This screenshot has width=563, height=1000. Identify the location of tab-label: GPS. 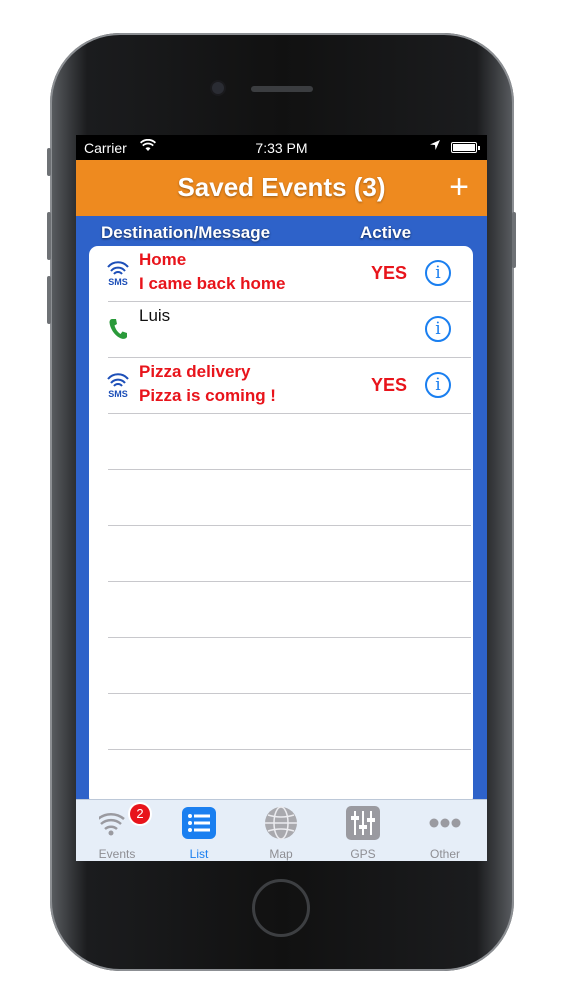
(363, 854).